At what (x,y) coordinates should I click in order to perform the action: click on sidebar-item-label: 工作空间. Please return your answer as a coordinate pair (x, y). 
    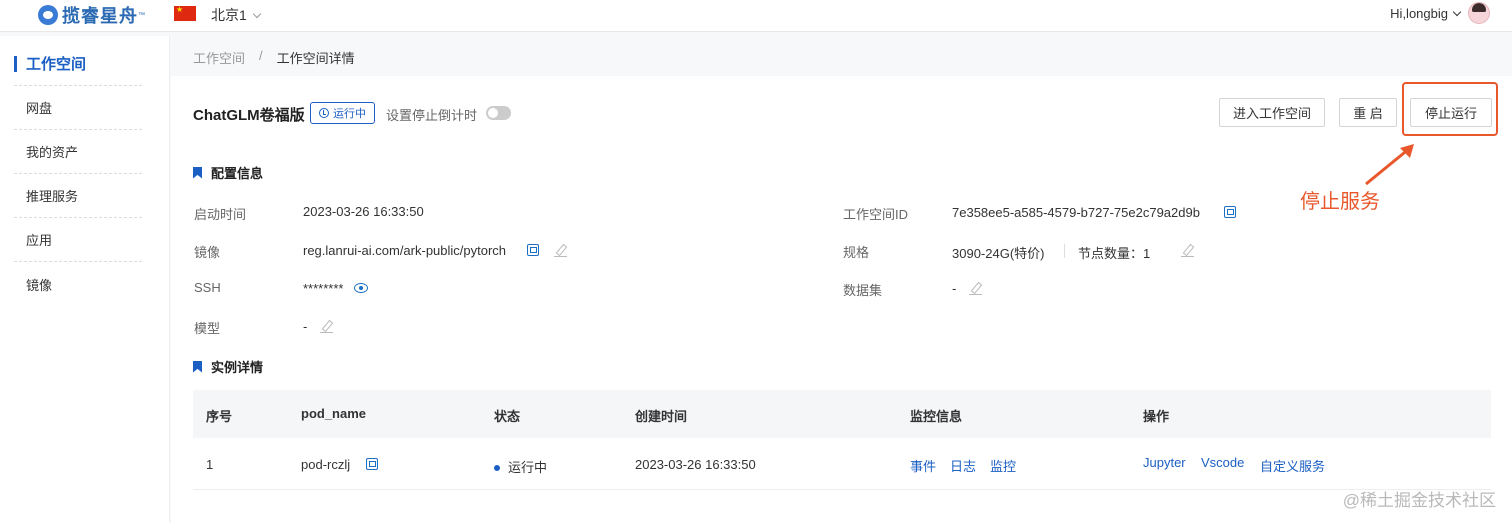
    Looking at the image, I should click on (56, 64).